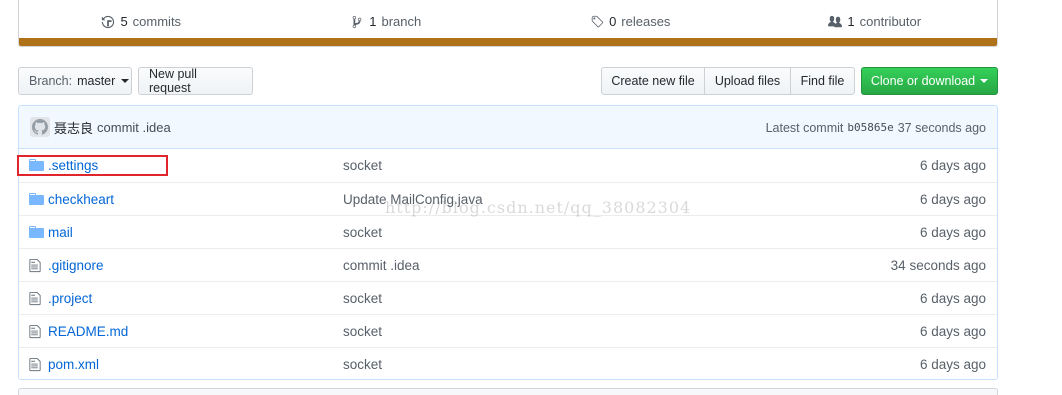 This screenshot has width=1062, height=395. Describe the element at coordinates (73, 165) in the screenshot. I see `file-name-link: .settings` at that location.